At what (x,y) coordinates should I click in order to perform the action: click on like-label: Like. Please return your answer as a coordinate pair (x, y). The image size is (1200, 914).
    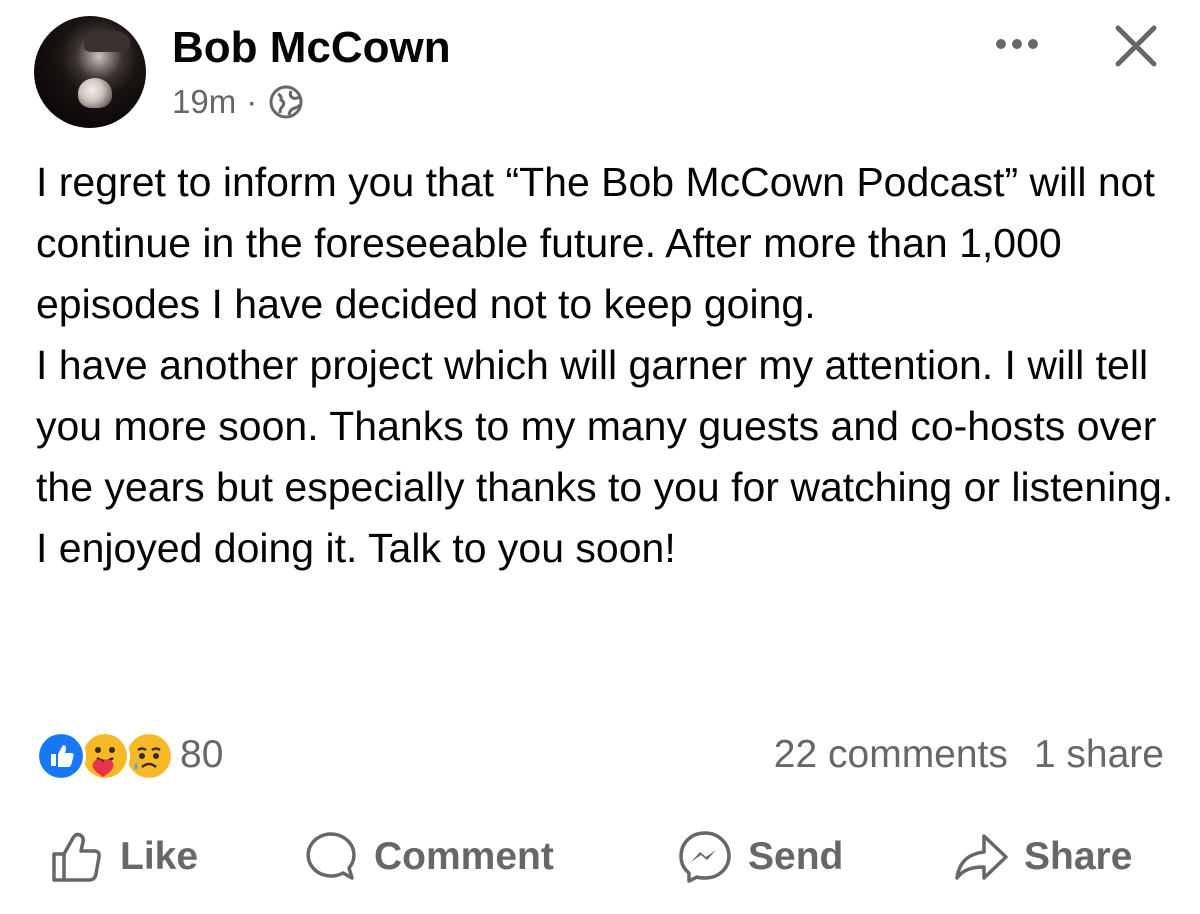
    Looking at the image, I should click on (159, 856).